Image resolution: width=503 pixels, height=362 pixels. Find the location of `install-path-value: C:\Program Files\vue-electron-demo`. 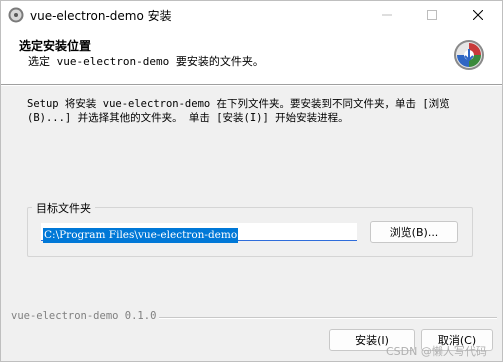

install-path-value: C:\Program Files\vue-electron-demo is located at coordinates (141, 235).